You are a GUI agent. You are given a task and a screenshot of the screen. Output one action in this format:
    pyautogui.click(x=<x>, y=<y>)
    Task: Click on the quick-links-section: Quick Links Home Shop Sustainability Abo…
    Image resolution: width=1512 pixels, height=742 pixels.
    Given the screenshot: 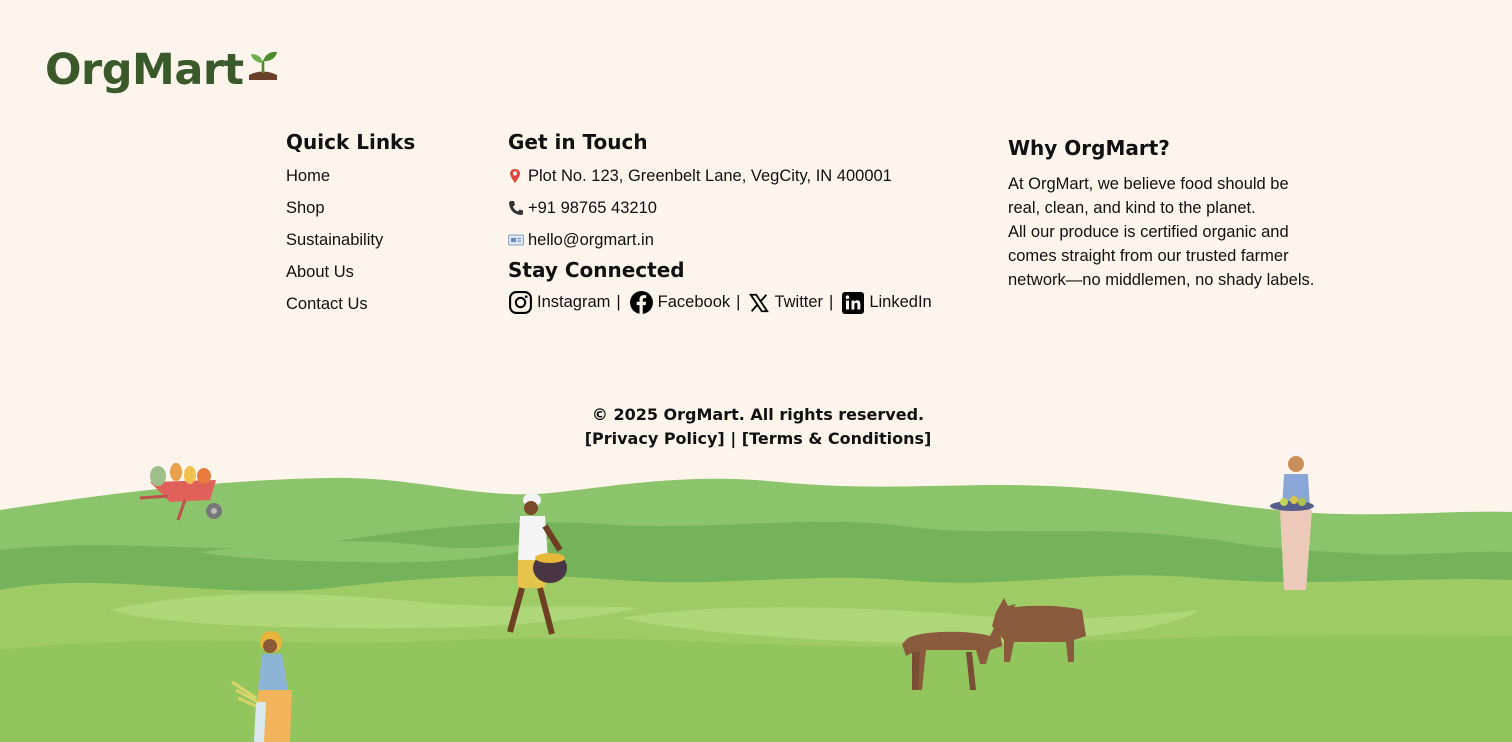 What is the action you would take?
    pyautogui.click(x=350, y=224)
    